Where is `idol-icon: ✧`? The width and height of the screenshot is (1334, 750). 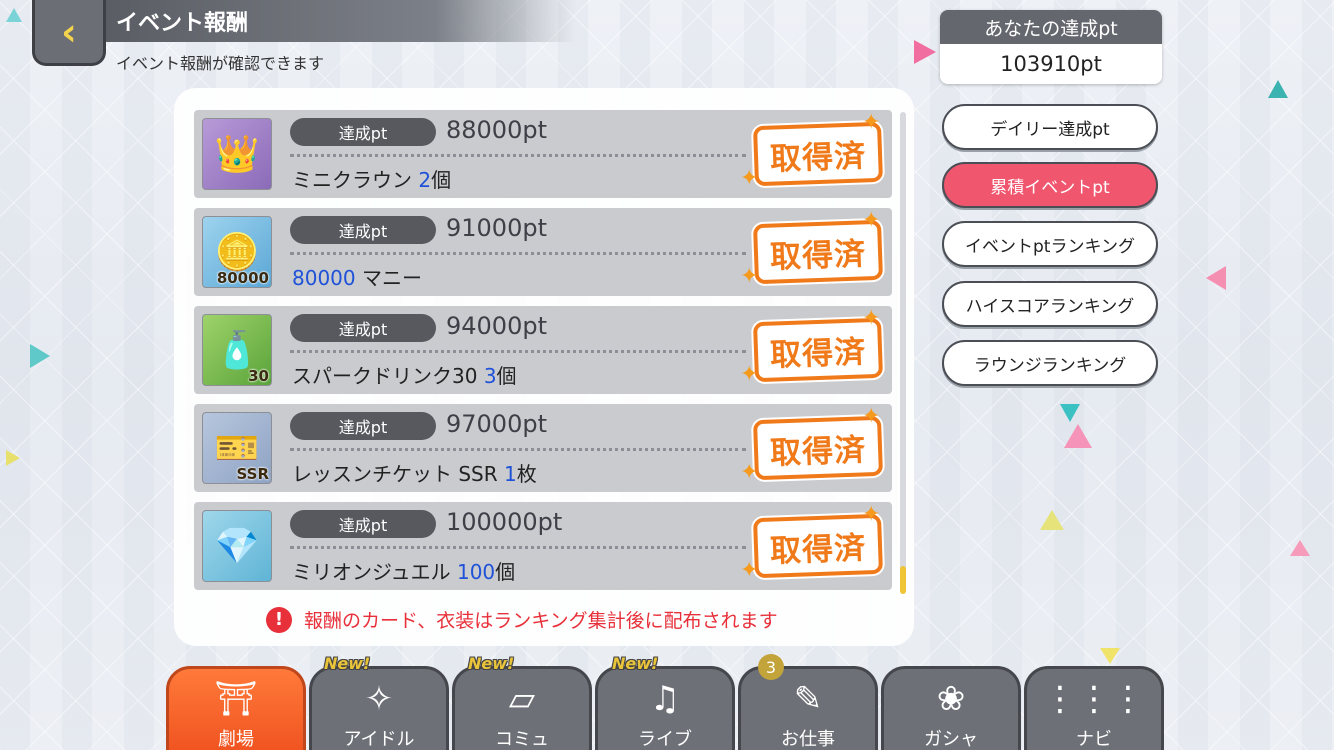
idol-icon: ✧ is located at coordinates (379, 699).